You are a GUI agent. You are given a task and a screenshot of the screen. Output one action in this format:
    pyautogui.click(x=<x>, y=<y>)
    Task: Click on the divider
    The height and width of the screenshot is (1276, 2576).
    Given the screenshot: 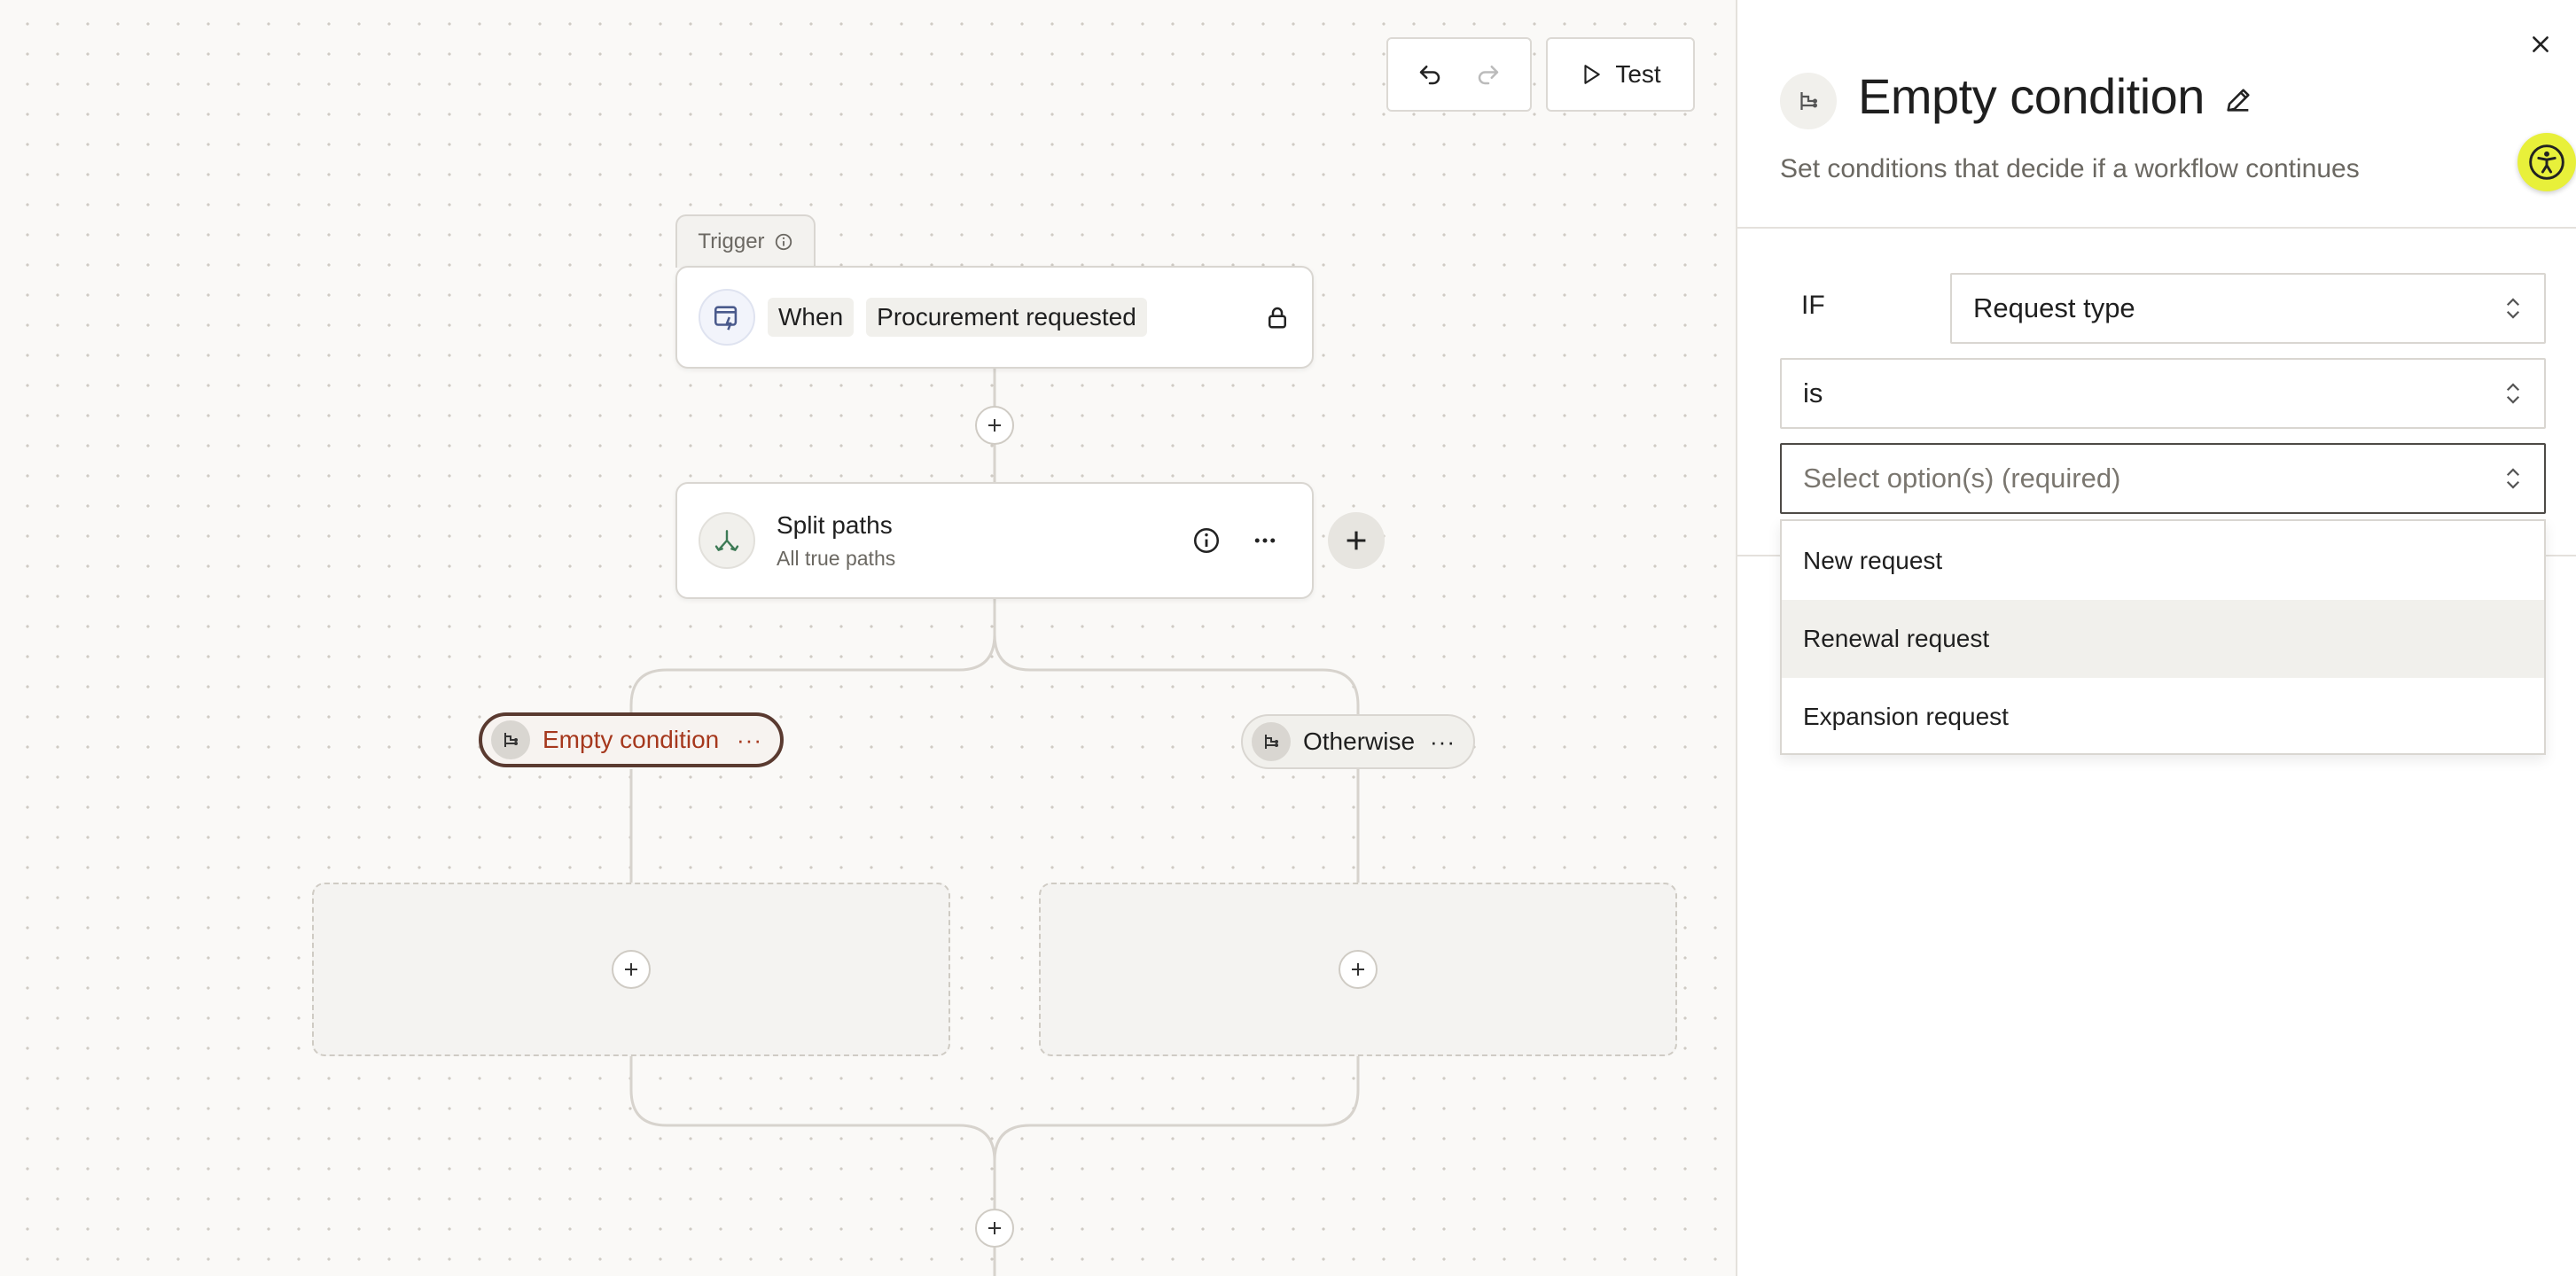 What is the action you would take?
    pyautogui.click(x=2156, y=228)
    